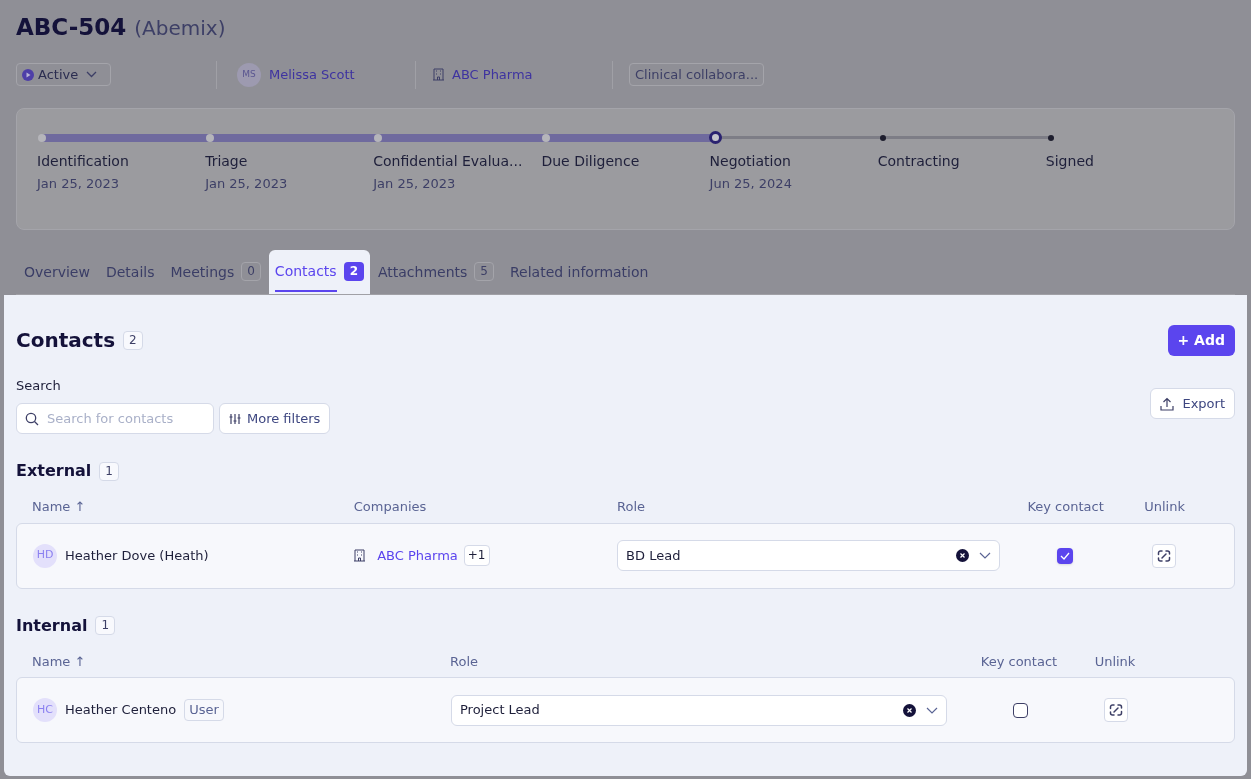 The image size is (1251, 779). What do you see at coordinates (45, 710) in the screenshot?
I see `avatar: HC` at bounding box center [45, 710].